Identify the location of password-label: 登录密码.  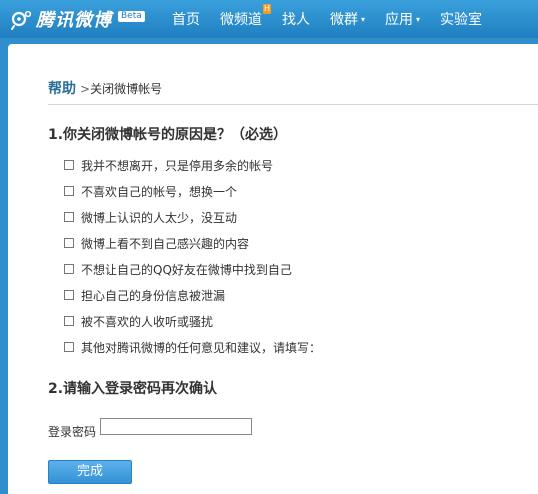
(72, 432).